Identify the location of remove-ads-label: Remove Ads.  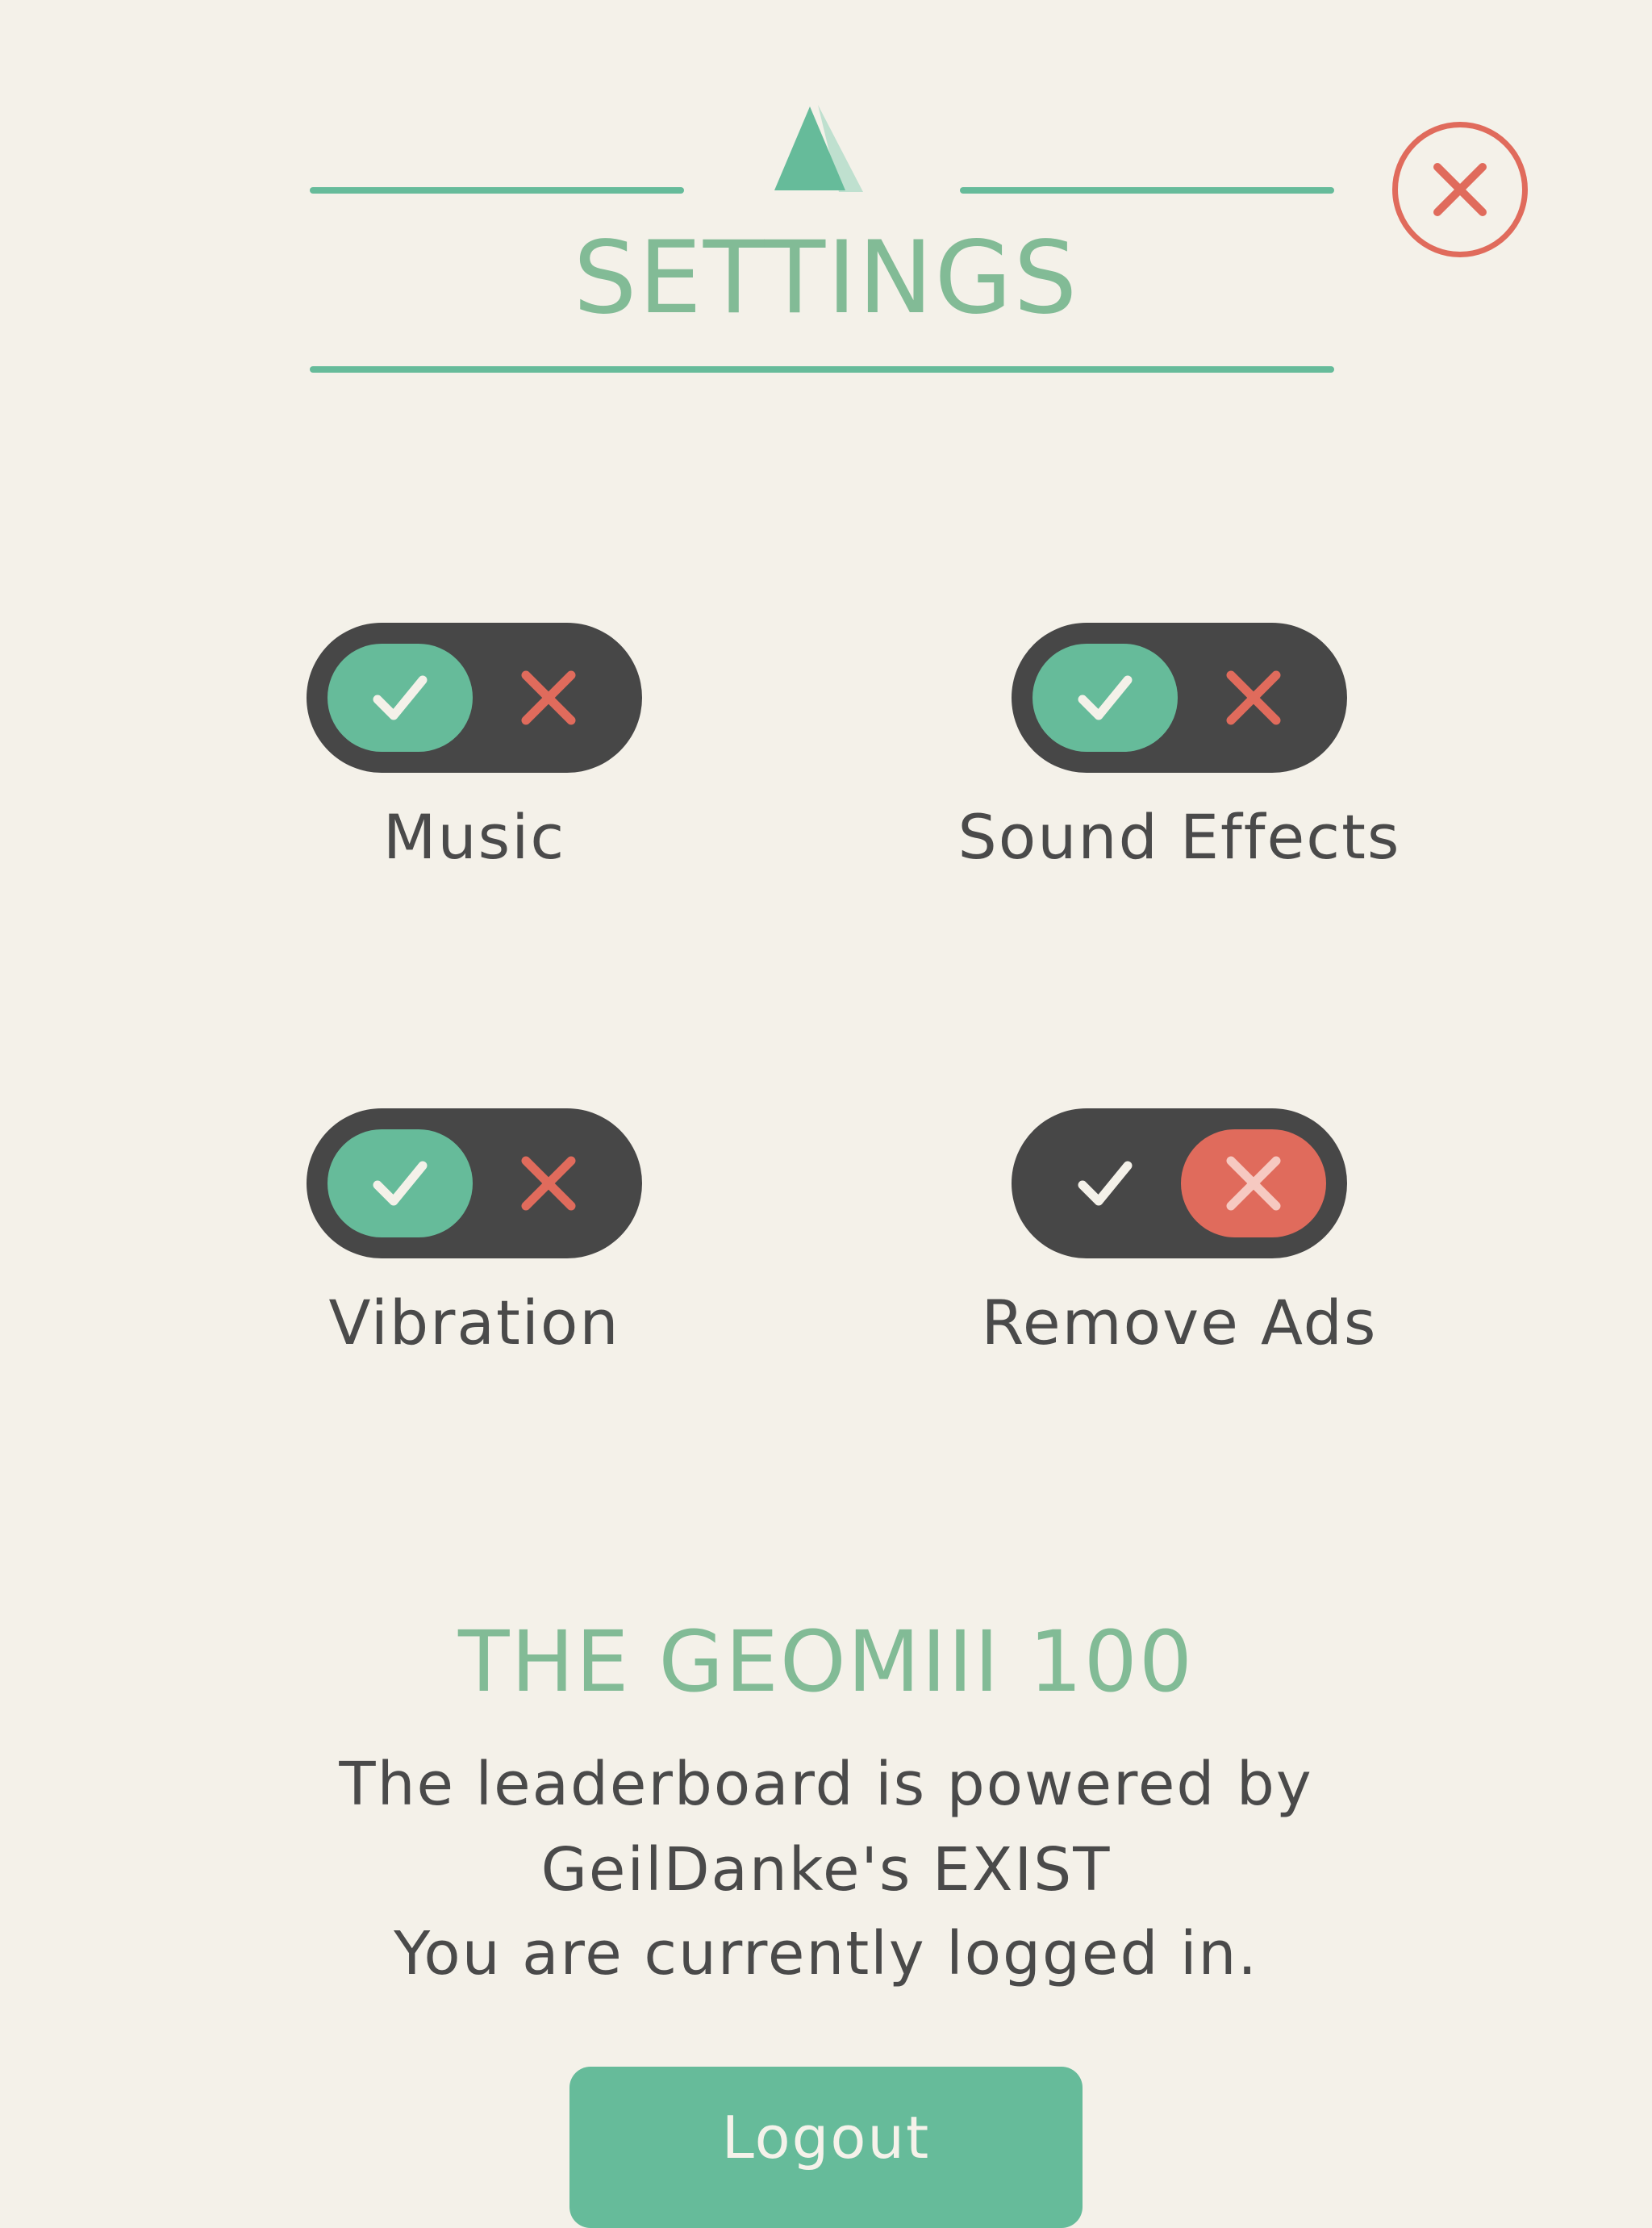
(1179, 1322).